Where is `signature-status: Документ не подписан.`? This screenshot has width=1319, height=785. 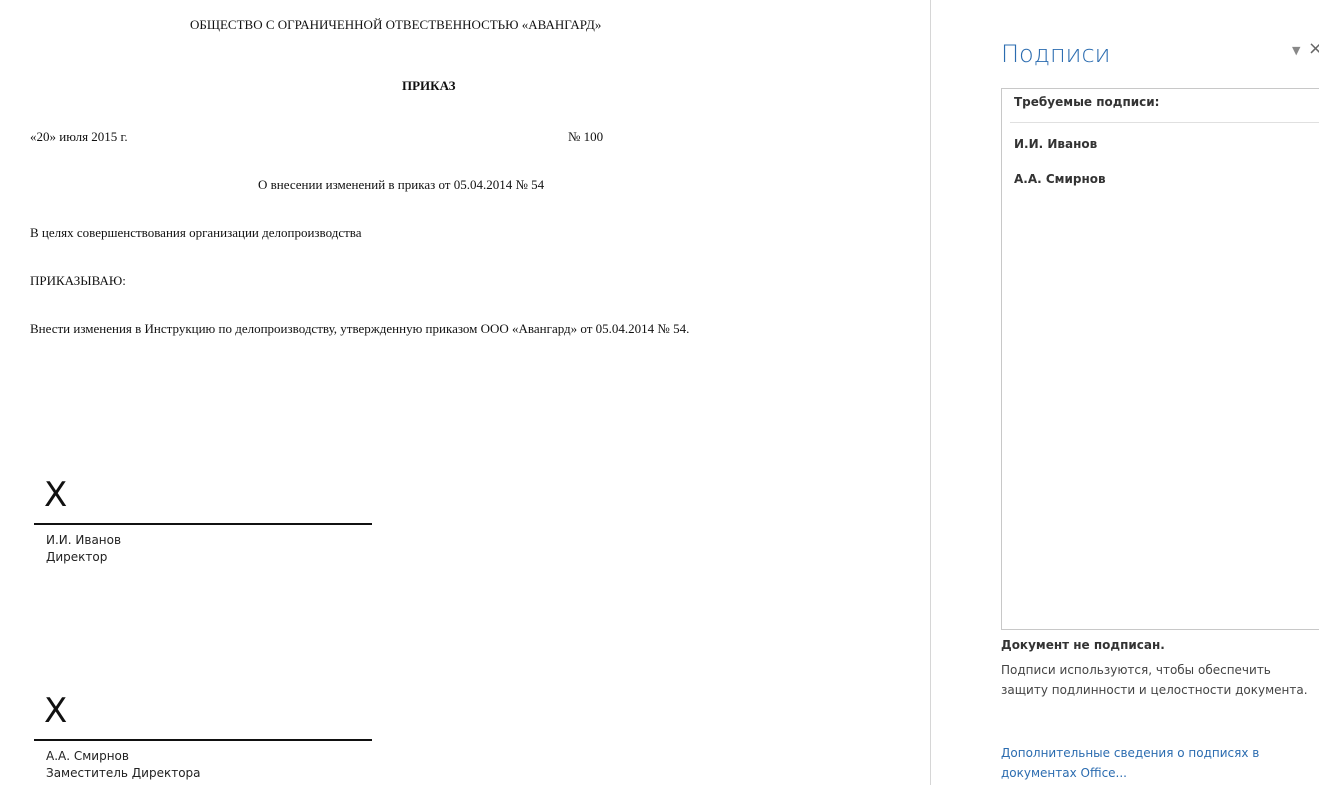 signature-status: Документ не подписан. is located at coordinates (1083, 645).